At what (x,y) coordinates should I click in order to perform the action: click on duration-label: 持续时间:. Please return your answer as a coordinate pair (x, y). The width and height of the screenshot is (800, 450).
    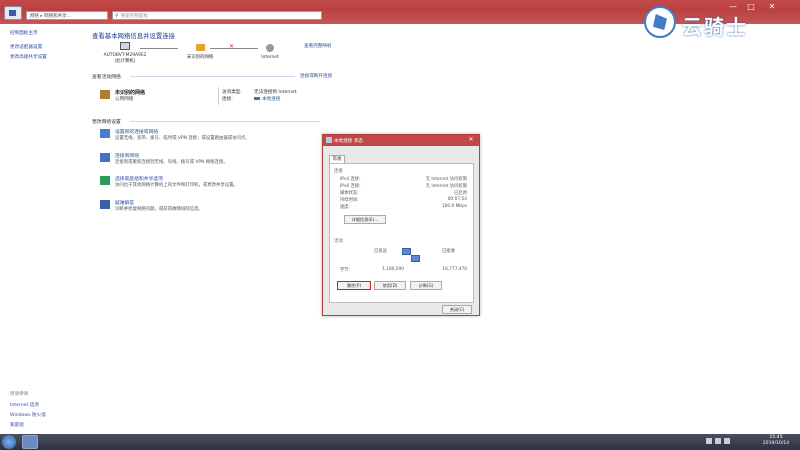
    Looking at the image, I should click on (349, 200).